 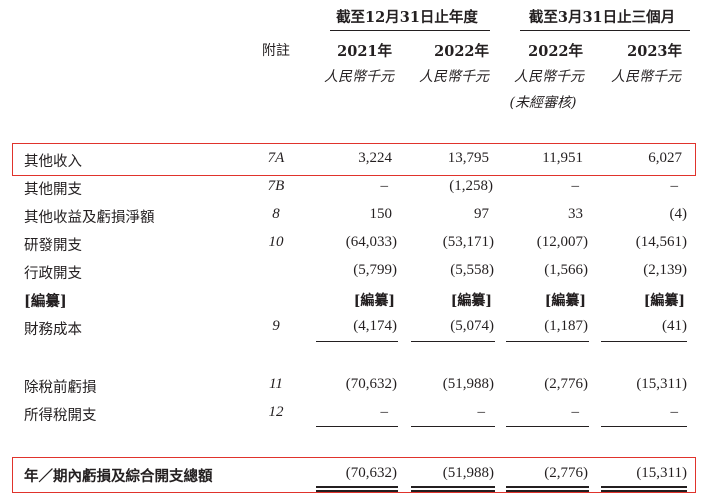 What do you see at coordinates (359, 77) in the screenshot?
I see `unit-label-1: 人民幣千元` at bounding box center [359, 77].